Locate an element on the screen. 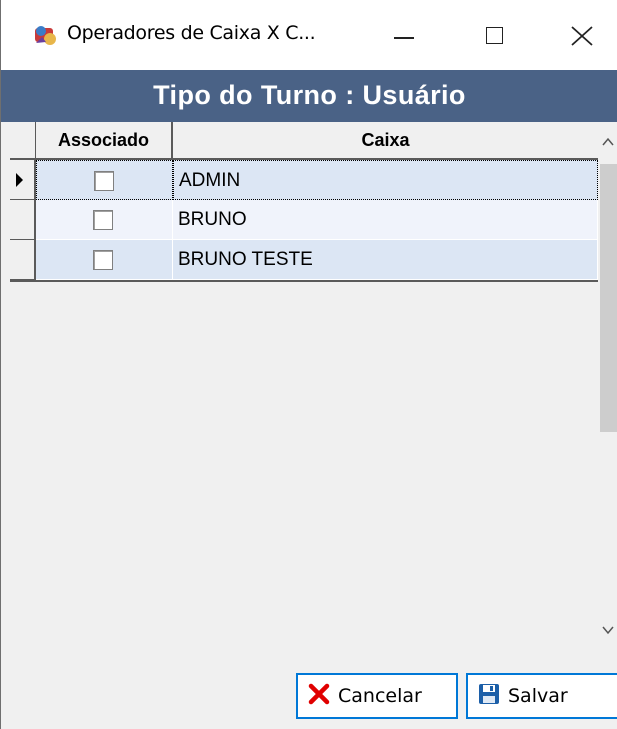  scroll-thumb is located at coordinates (608, 298).